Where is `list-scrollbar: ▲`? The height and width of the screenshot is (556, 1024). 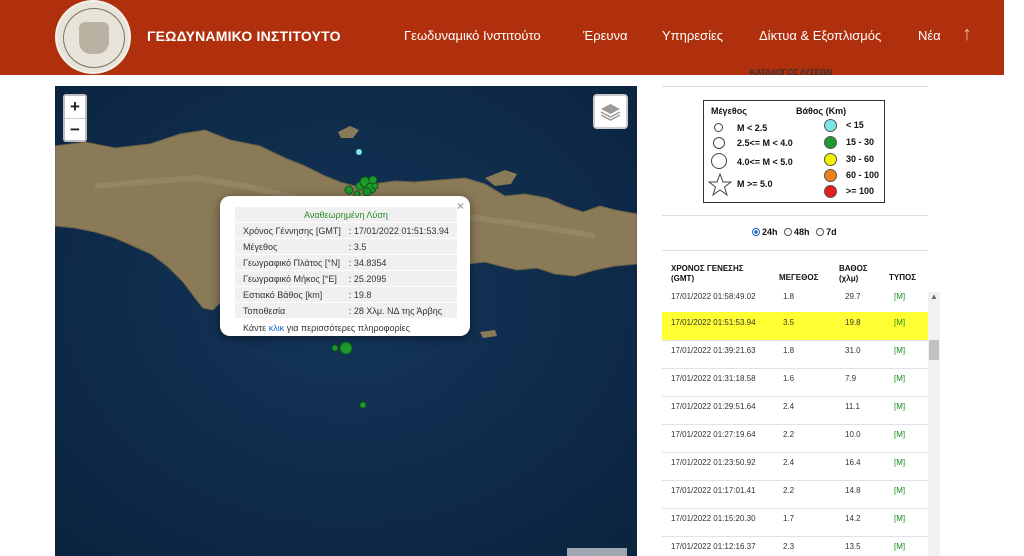 list-scrollbar: ▲ is located at coordinates (934, 424).